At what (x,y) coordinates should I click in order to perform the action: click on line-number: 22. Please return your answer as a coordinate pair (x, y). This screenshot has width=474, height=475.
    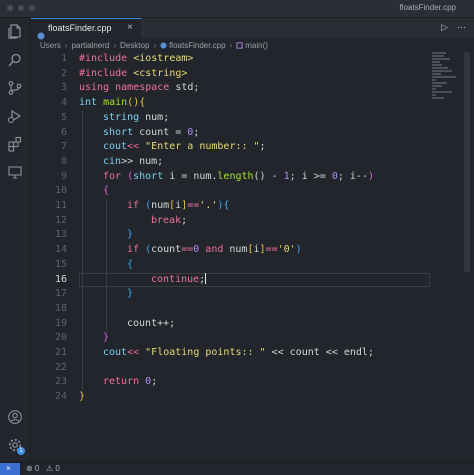
    Looking at the image, I should click on (60, 367).